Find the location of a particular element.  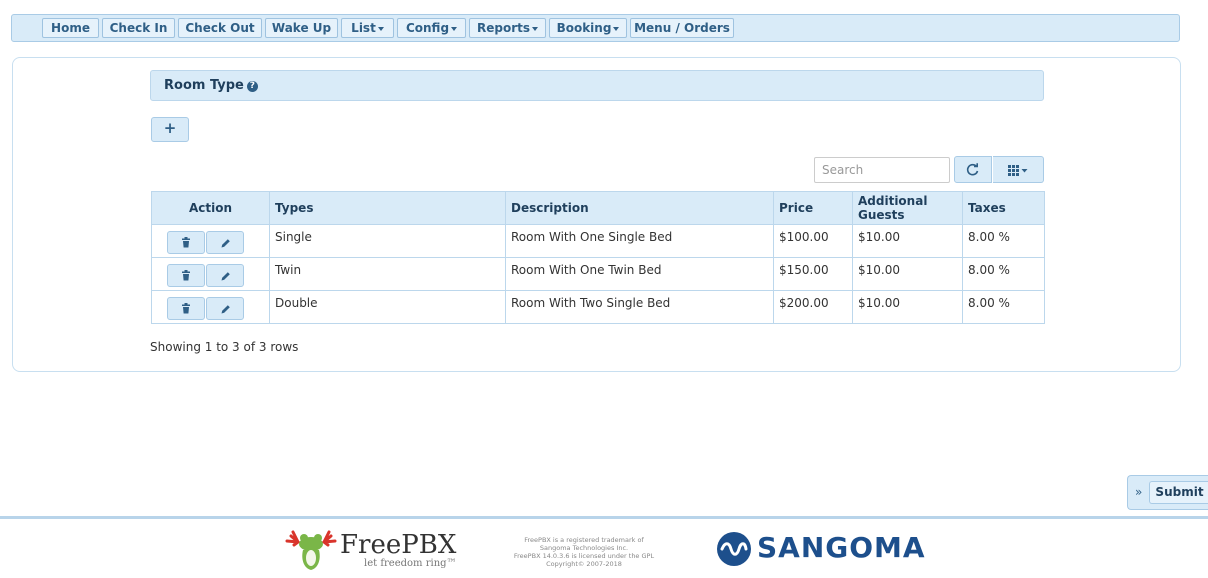

add-room-type-button: + is located at coordinates (170, 129).